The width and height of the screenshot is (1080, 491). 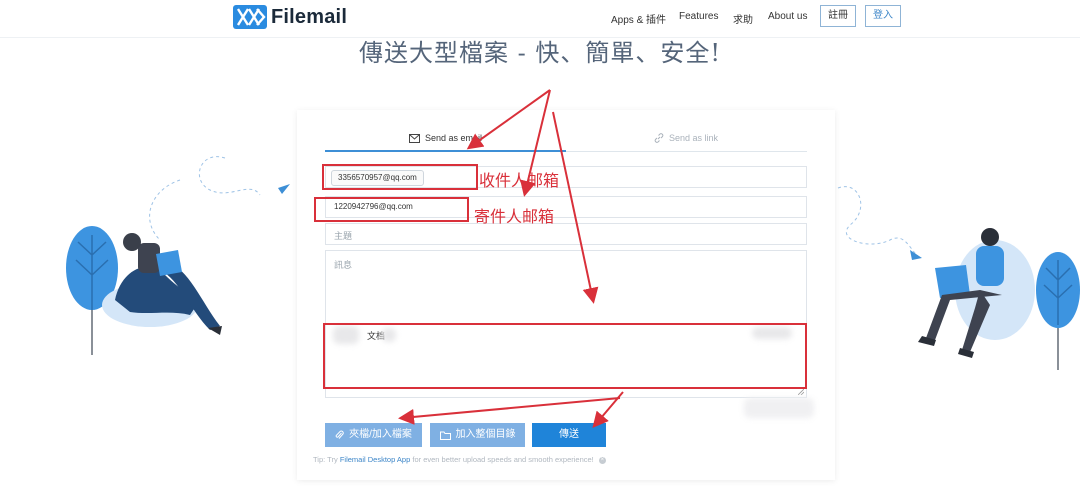 I want to click on sender-annotation: 寄件人邮箱, so click(x=514, y=216).